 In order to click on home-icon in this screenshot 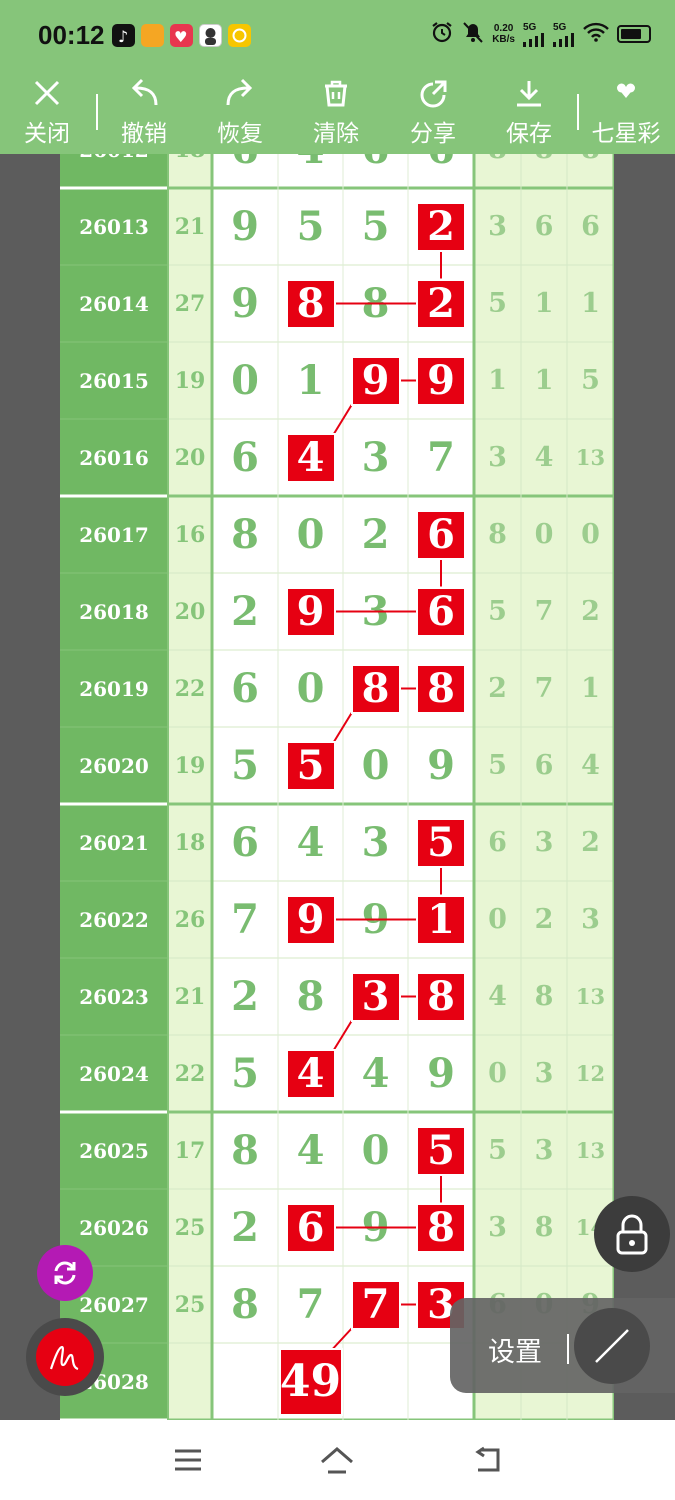, I will do `click(337, 1460)`.